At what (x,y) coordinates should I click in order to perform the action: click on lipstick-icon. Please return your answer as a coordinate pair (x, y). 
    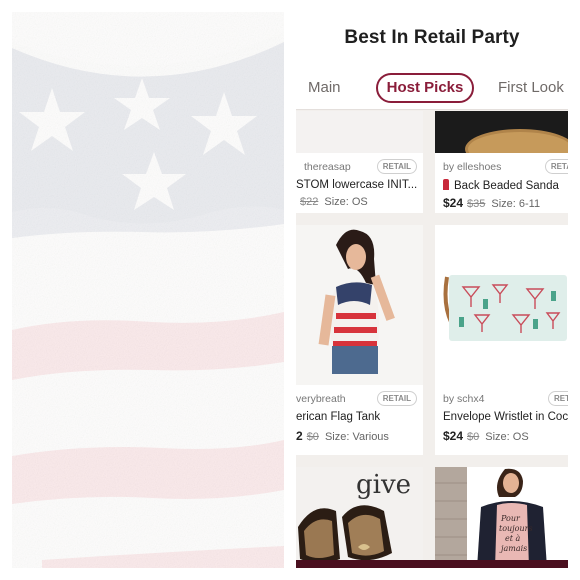
    Looking at the image, I should click on (446, 184).